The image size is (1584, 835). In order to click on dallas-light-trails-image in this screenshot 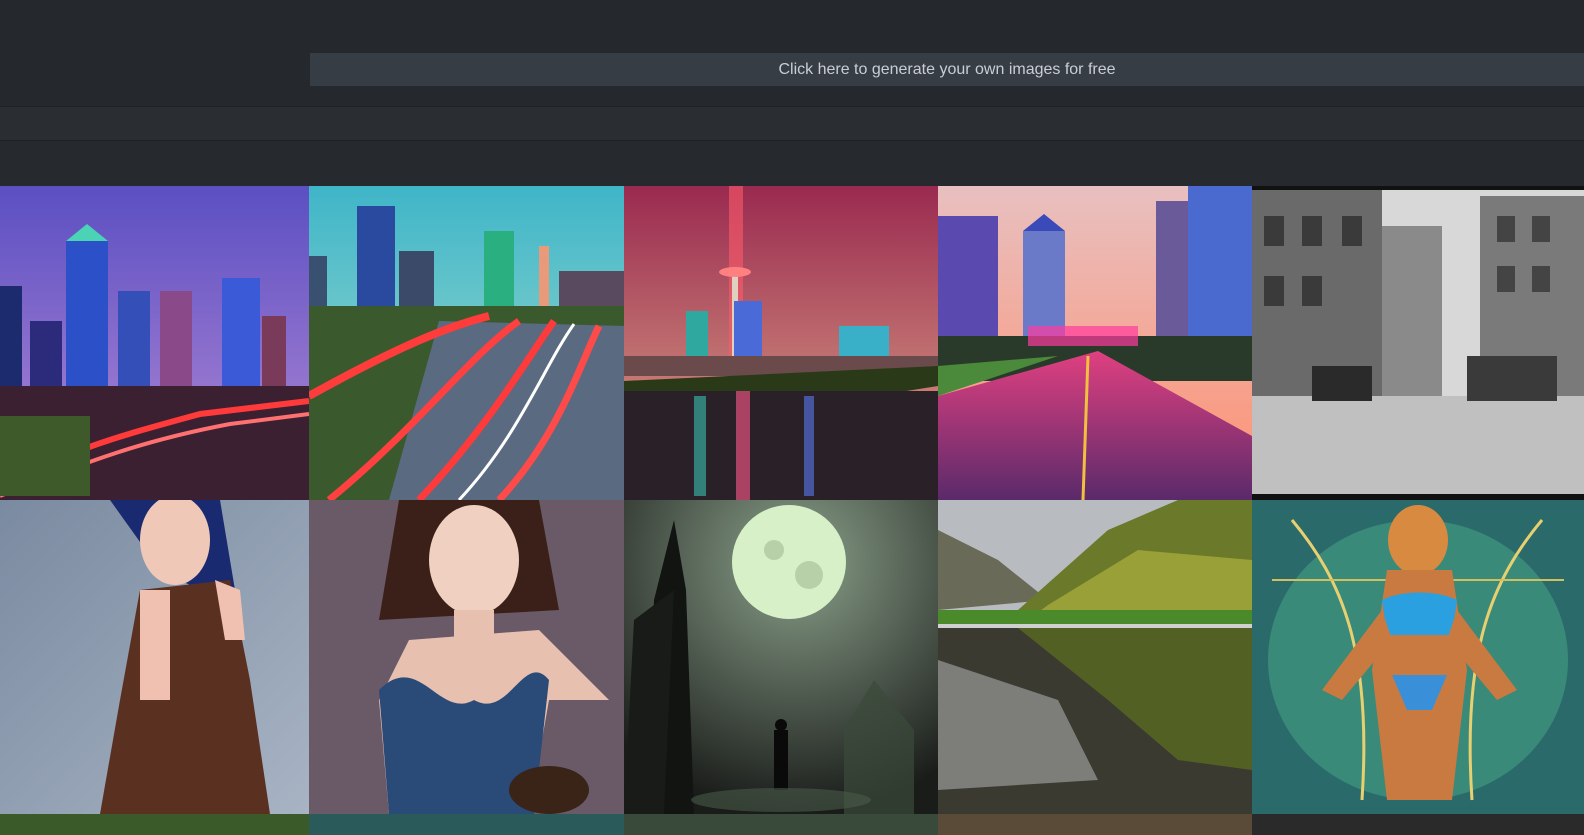, I will do `click(466, 343)`.